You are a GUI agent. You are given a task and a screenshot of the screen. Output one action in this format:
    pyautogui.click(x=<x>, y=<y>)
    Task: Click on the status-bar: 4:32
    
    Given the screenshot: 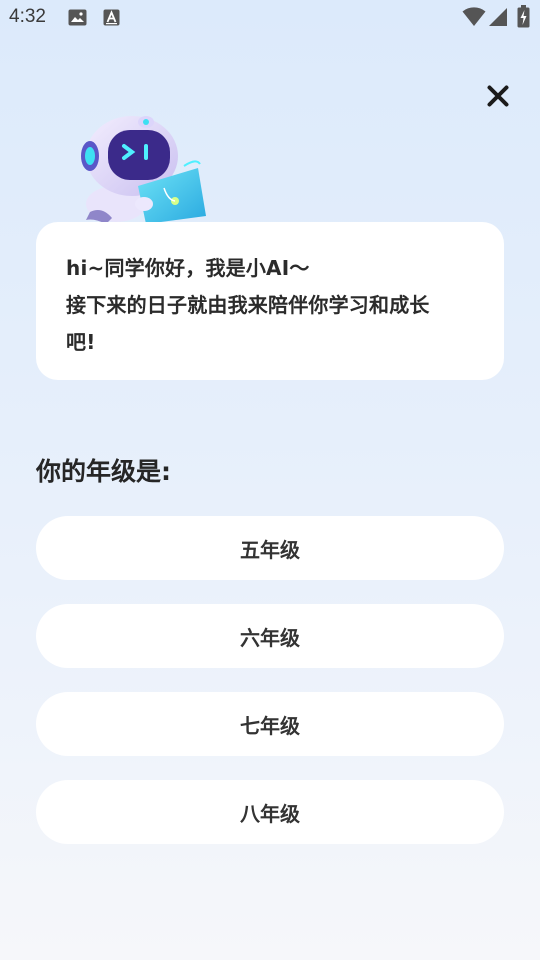 What is the action you would take?
    pyautogui.click(x=270, y=18)
    